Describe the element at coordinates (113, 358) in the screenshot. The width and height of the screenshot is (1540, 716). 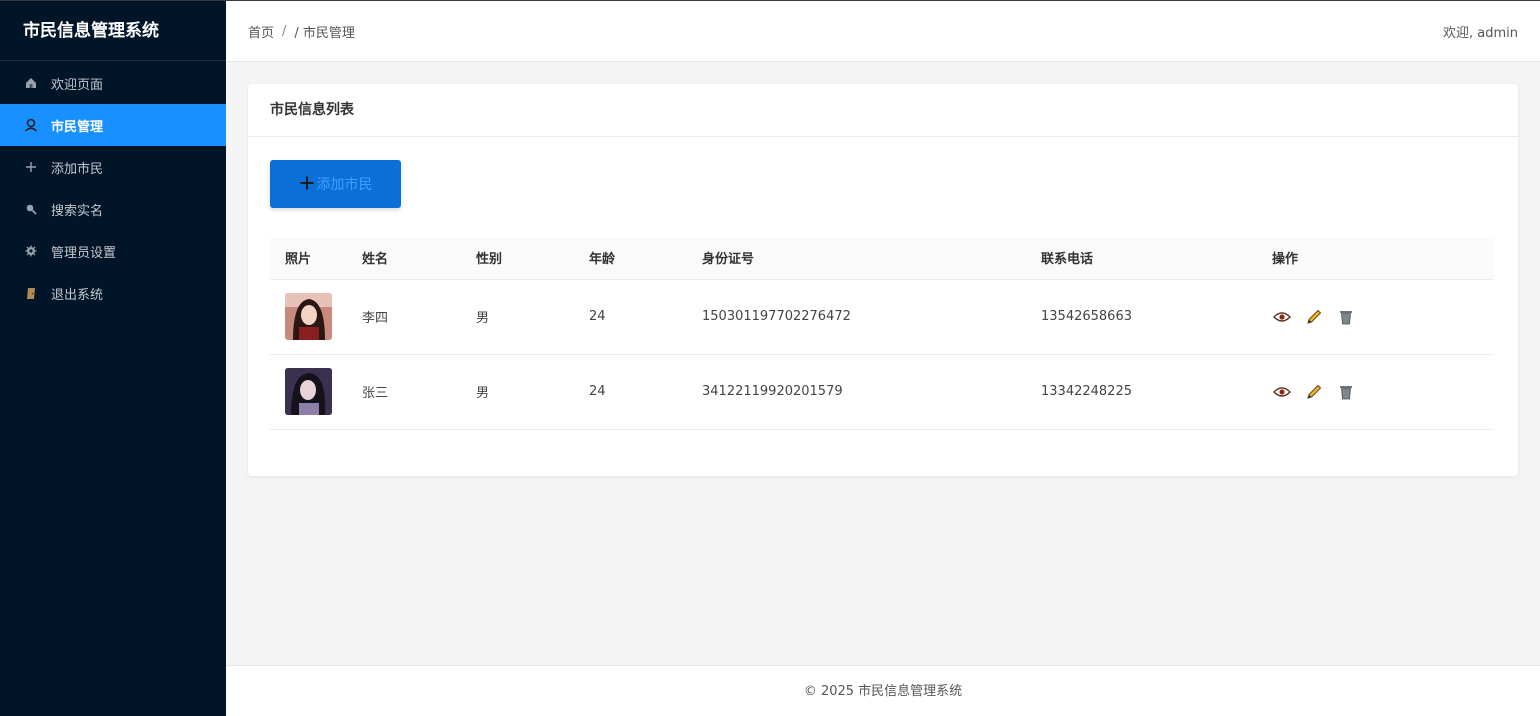
I see `sidebar: 市民信息管理系统 欢迎页面 市民管理 添加市民 搜索实名 管理员设置 退出系统` at that location.